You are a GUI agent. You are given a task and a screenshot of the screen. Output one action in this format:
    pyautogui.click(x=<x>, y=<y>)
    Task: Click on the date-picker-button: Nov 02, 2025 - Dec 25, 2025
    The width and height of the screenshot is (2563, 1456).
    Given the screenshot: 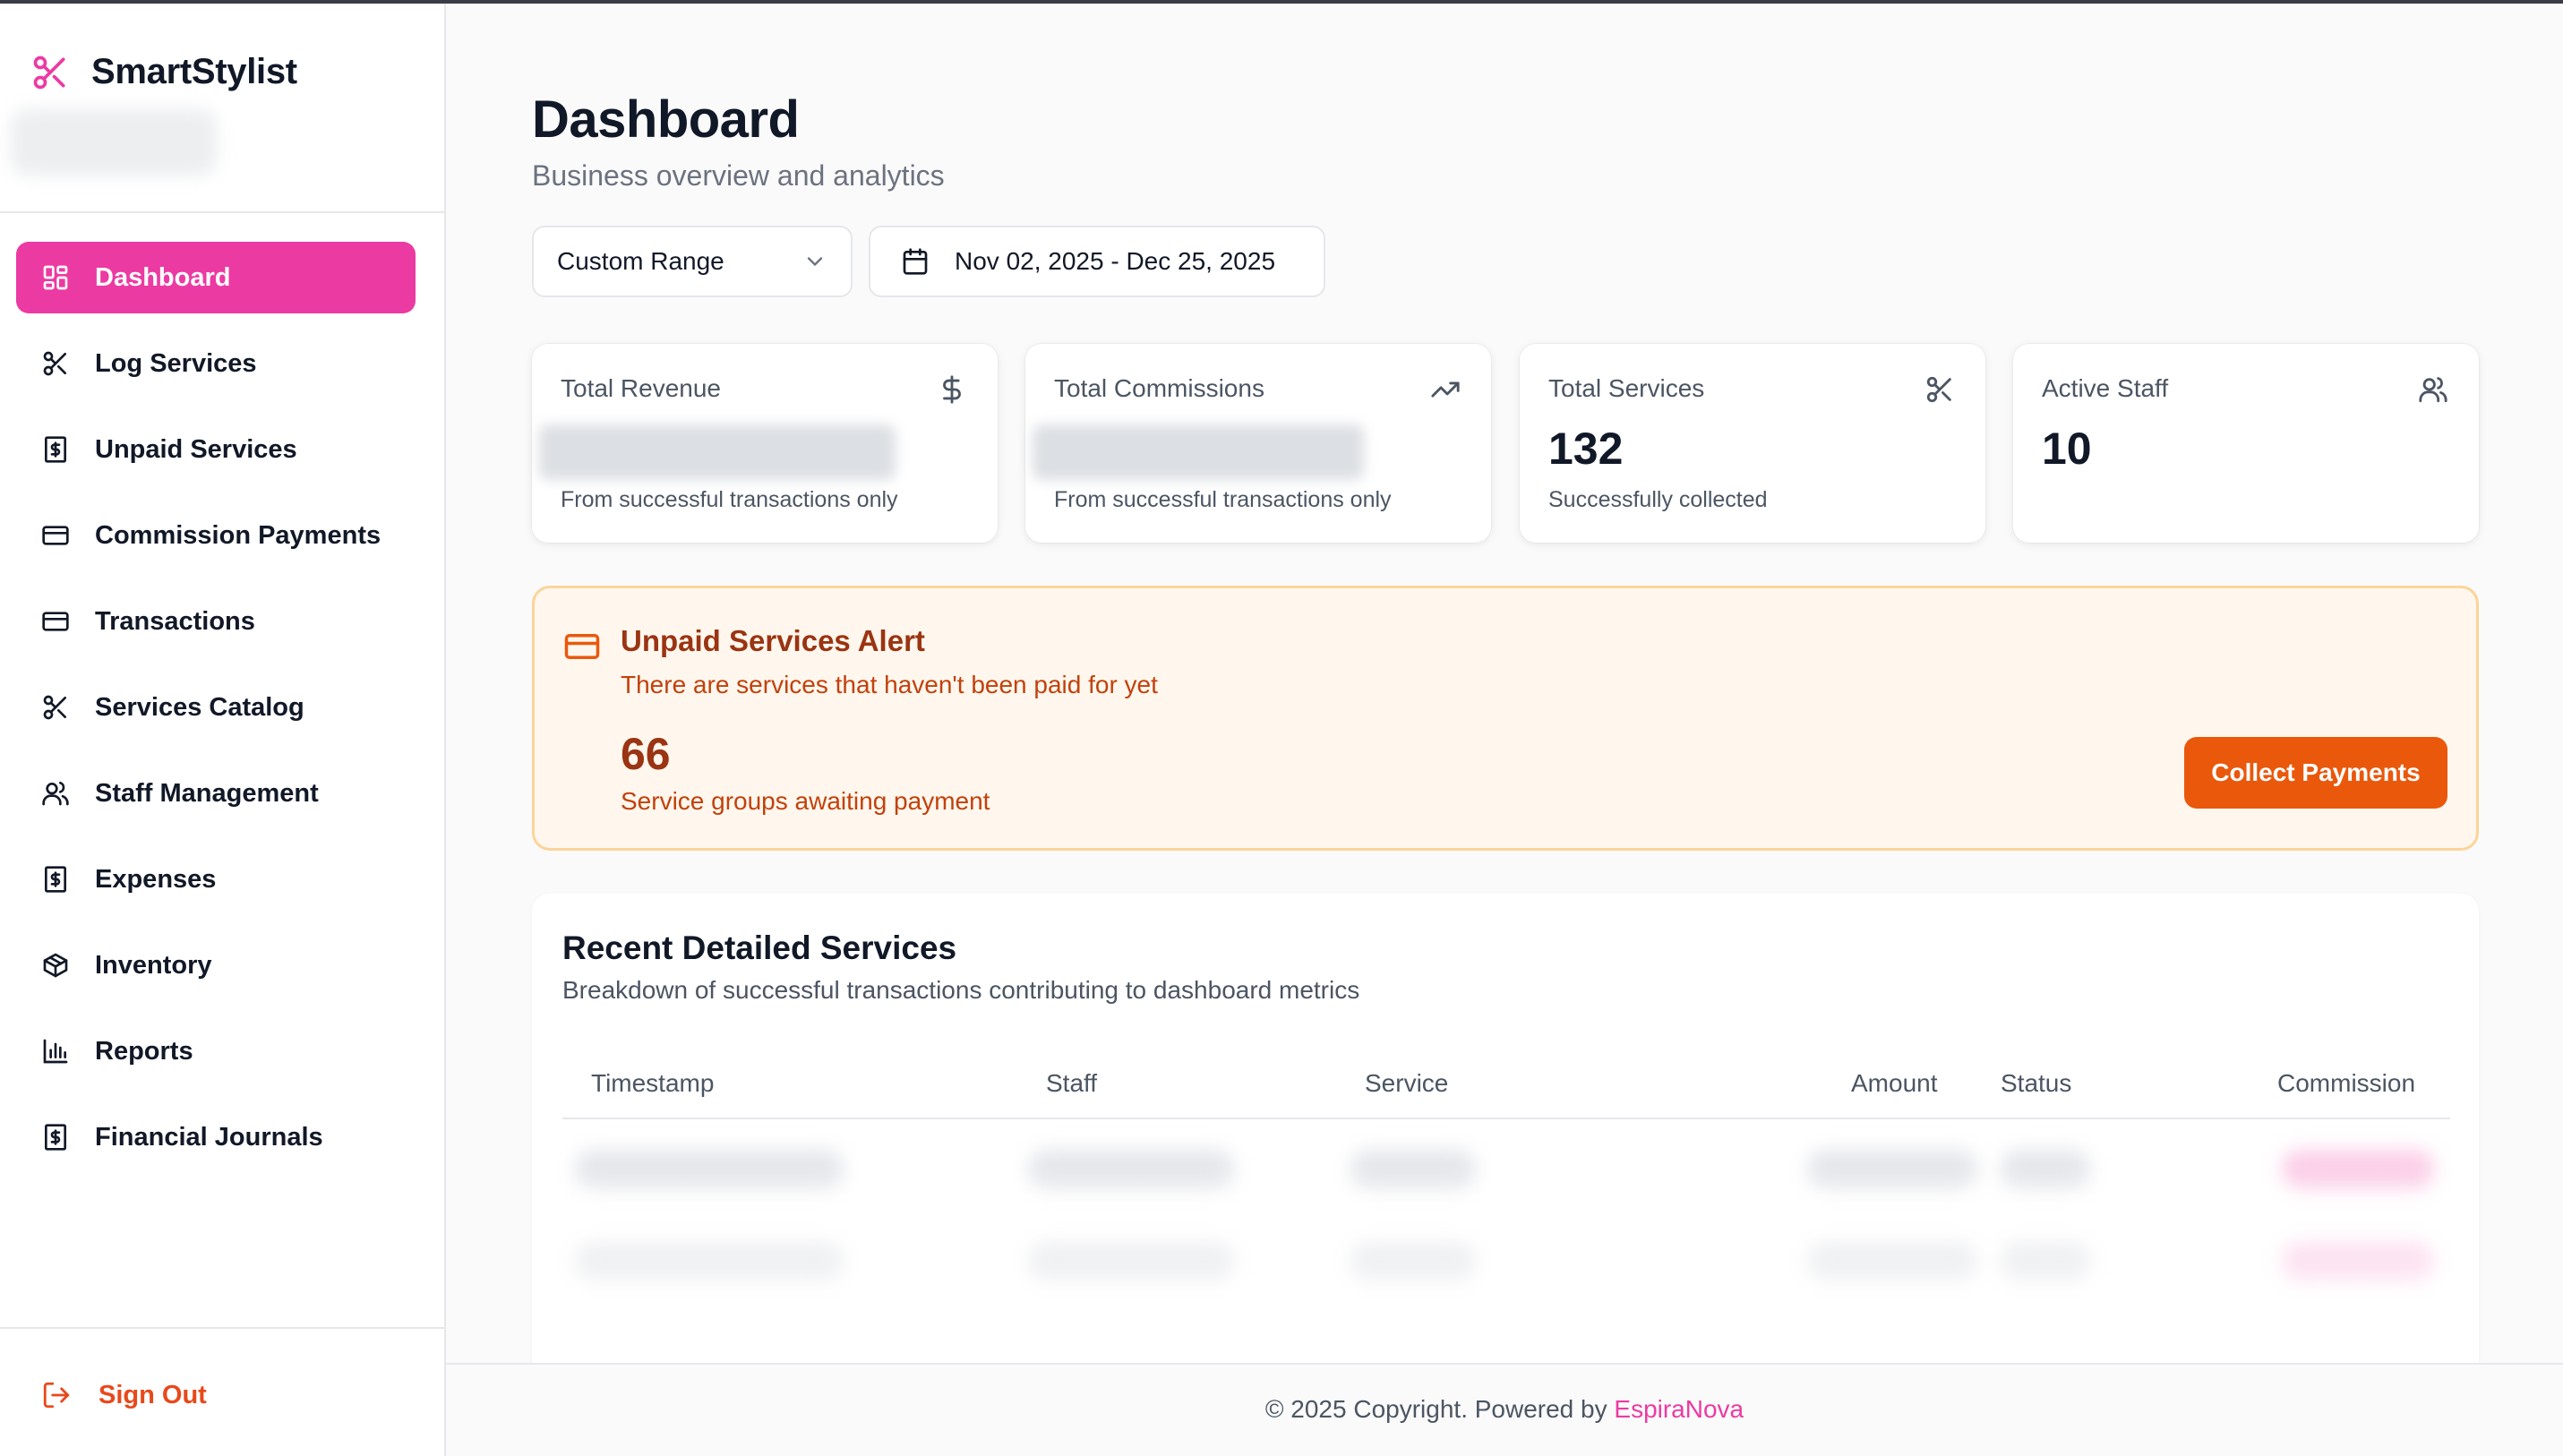 What is the action you would take?
    pyautogui.click(x=1097, y=261)
    